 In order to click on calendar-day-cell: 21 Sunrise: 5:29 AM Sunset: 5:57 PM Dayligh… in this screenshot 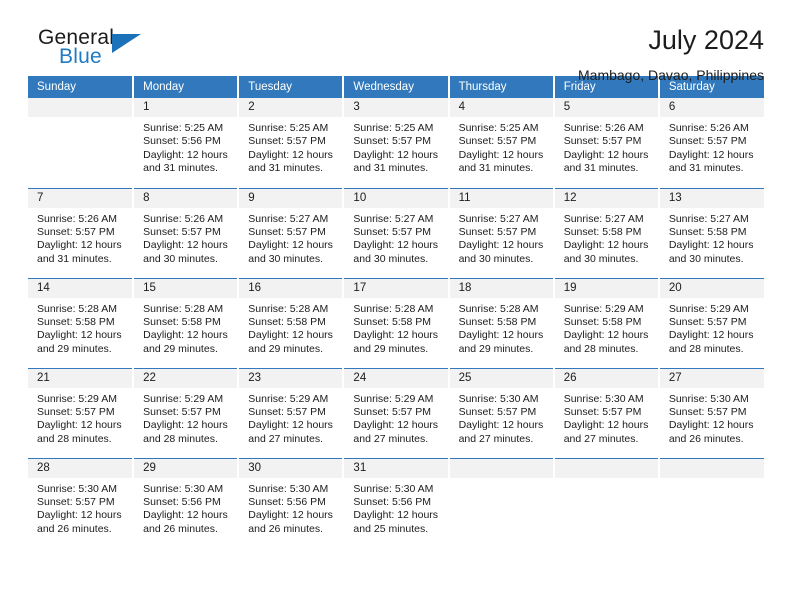, I will do `click(81, 412)`.